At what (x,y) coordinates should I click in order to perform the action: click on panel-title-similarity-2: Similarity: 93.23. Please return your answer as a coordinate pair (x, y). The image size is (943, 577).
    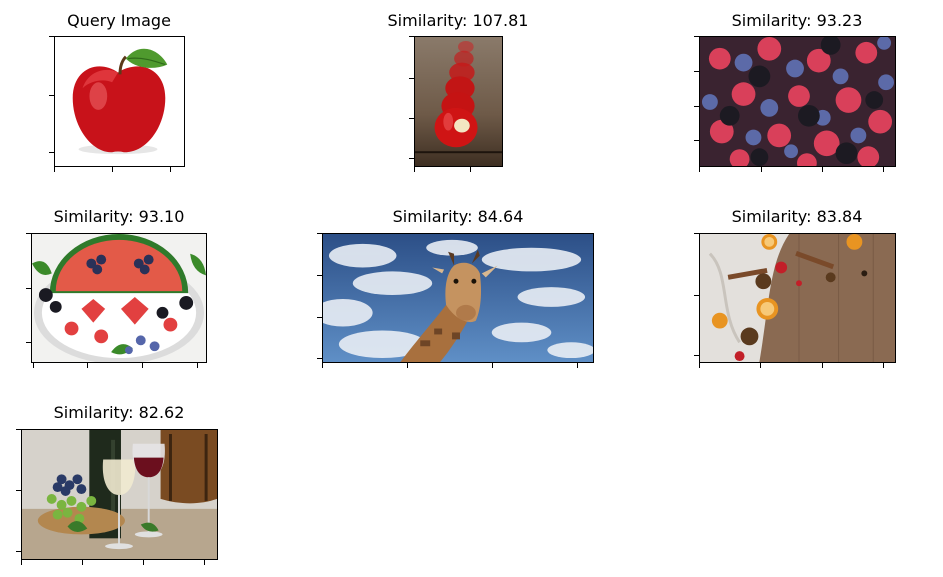
    Looking at the image, I should click on (797, 20).